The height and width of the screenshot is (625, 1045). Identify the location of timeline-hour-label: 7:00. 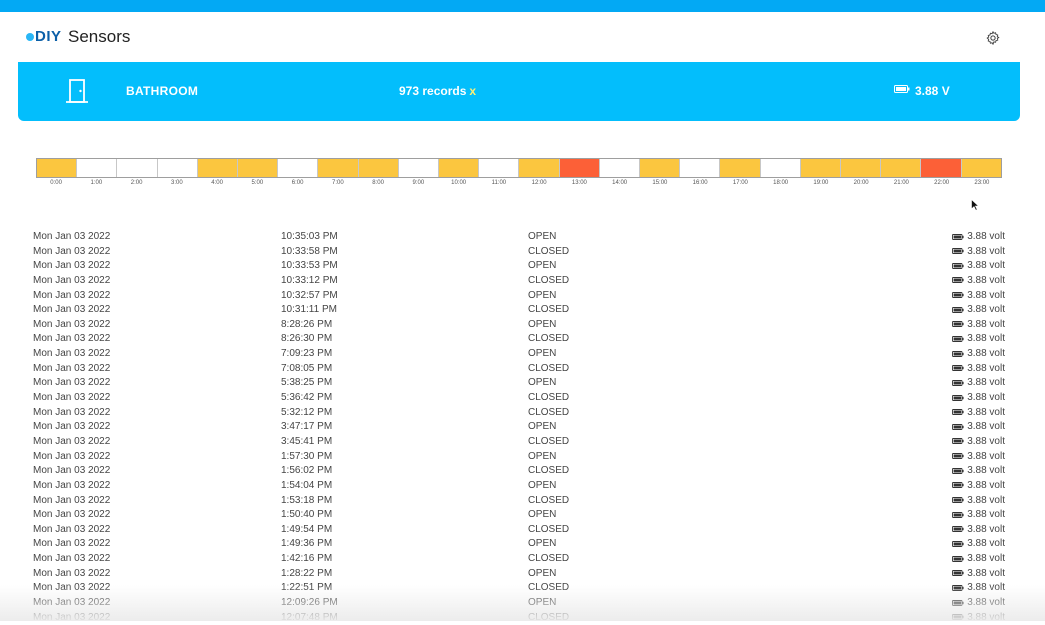
(338, 183).